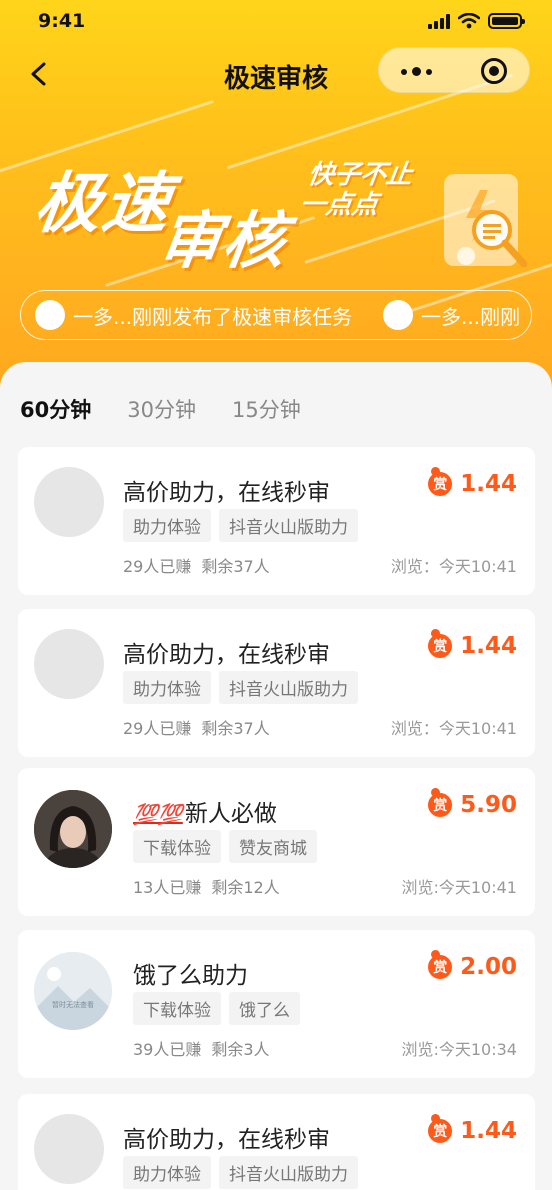 This screenshot has width=552, height=1190. Describe the element at coordinates (206, 887) in the screenshot. I see `task-stats: 13人已赚 剩余12人` at that location.